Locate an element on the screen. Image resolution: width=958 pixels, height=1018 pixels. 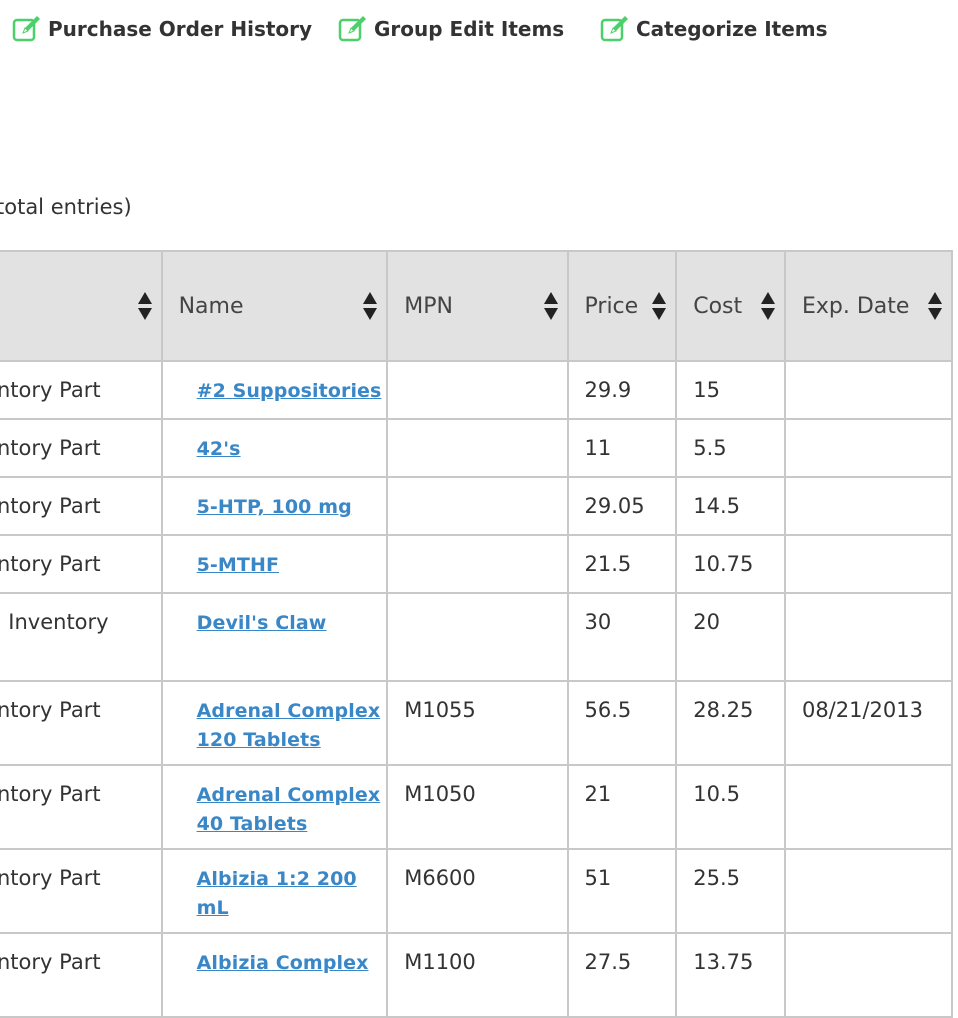
name-cell: Devil's Claw is located at coordinates (274, 637).